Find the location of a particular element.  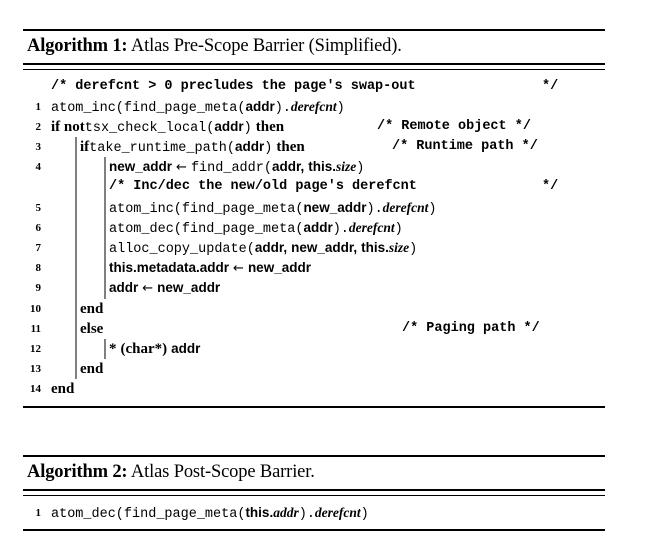

line-content: atom_inc(find_page_meta(addr).derefcnt) is located at coordinates (326, 107).